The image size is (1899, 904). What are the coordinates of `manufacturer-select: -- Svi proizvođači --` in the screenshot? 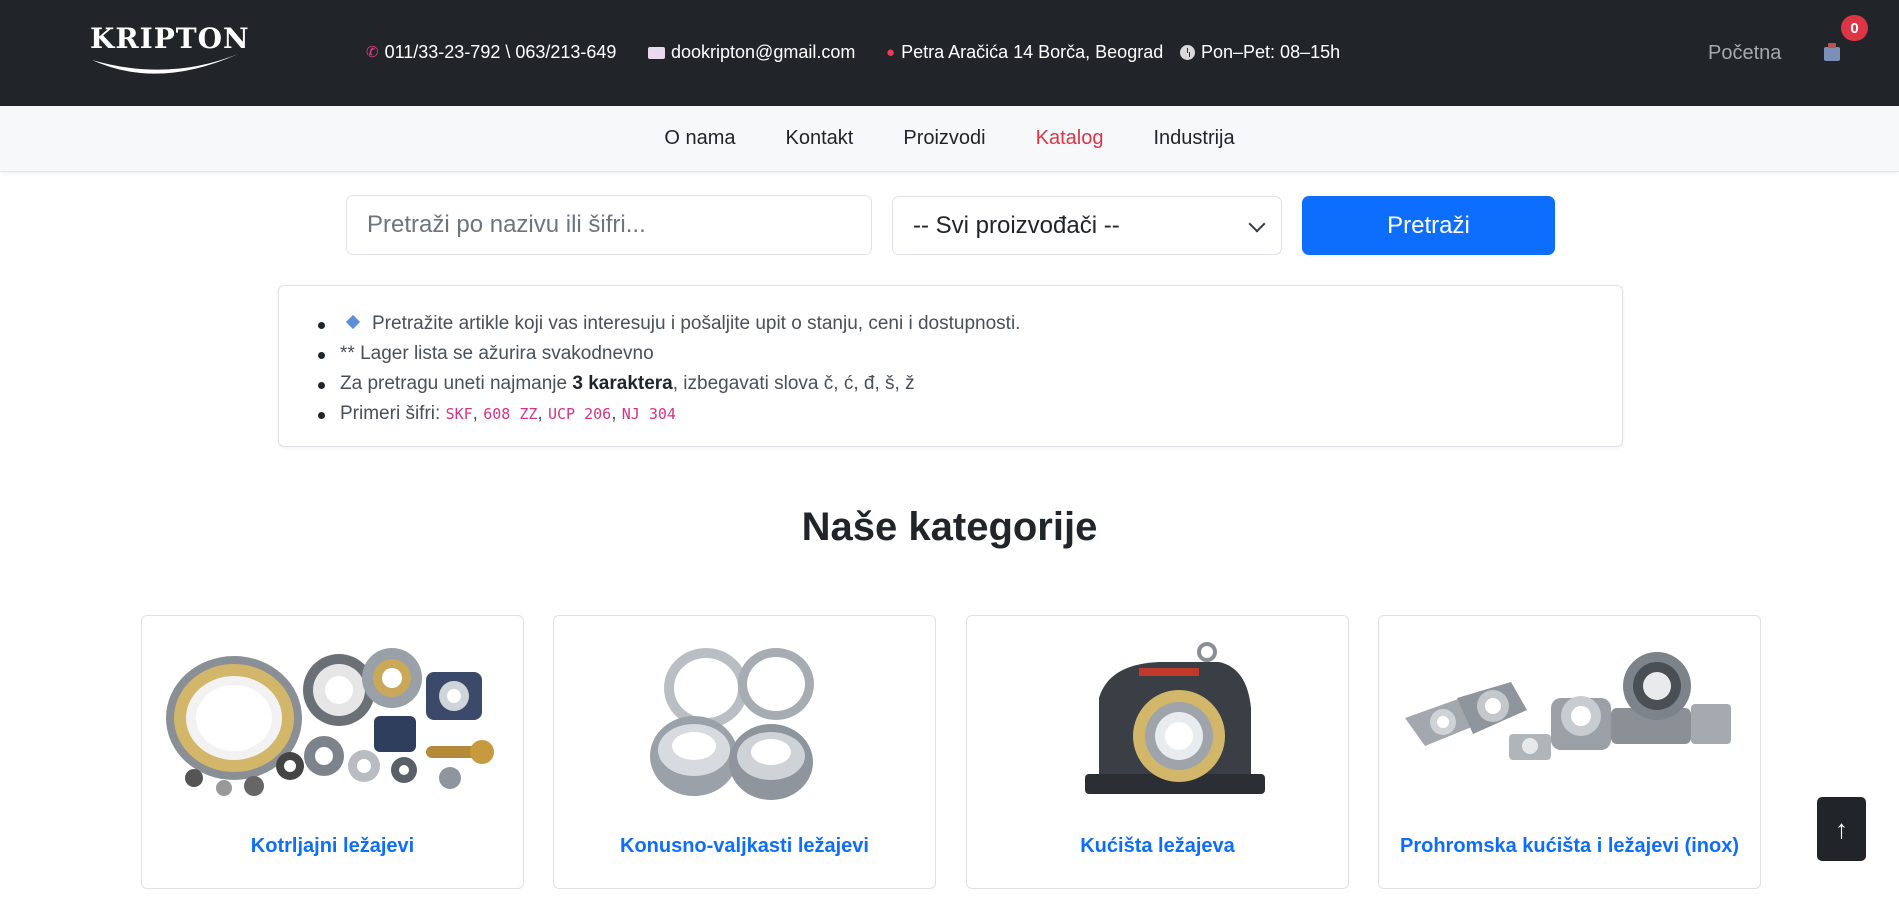 It's located at (1087, 225).